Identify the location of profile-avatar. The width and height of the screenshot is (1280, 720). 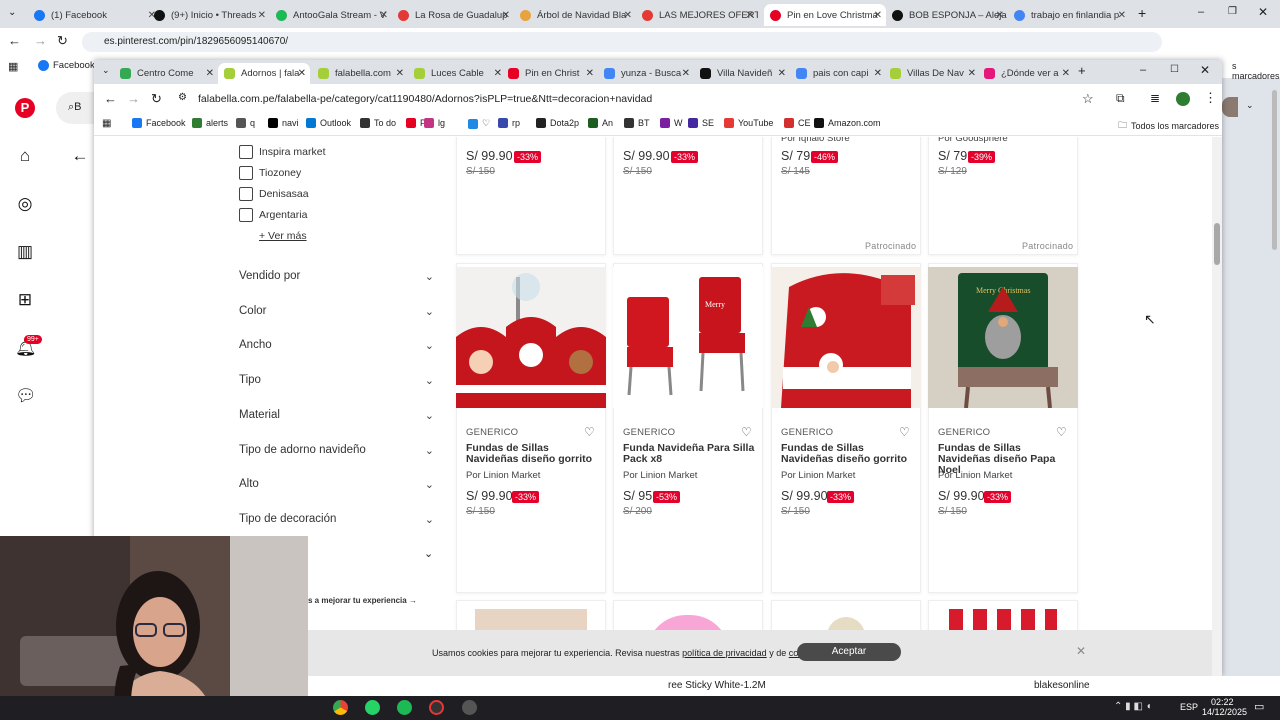
(1183, 99).